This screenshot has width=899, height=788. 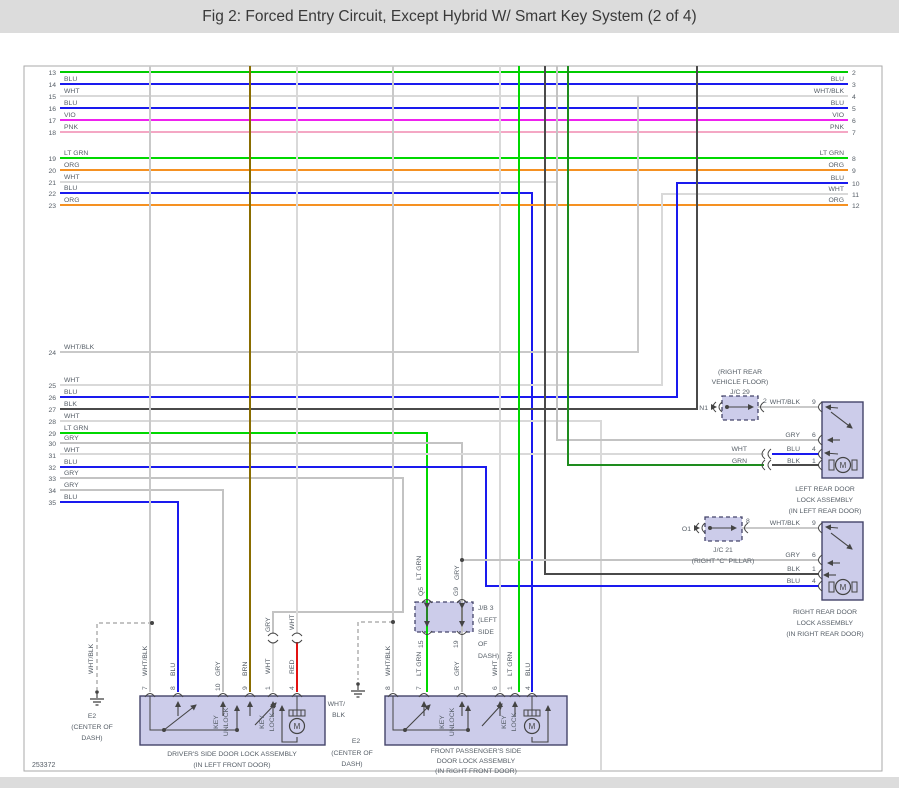 What do you see at coordinates (52, 422) in the screenshot?
I see `diagram-label: 28` at bounding box center [52, 422].